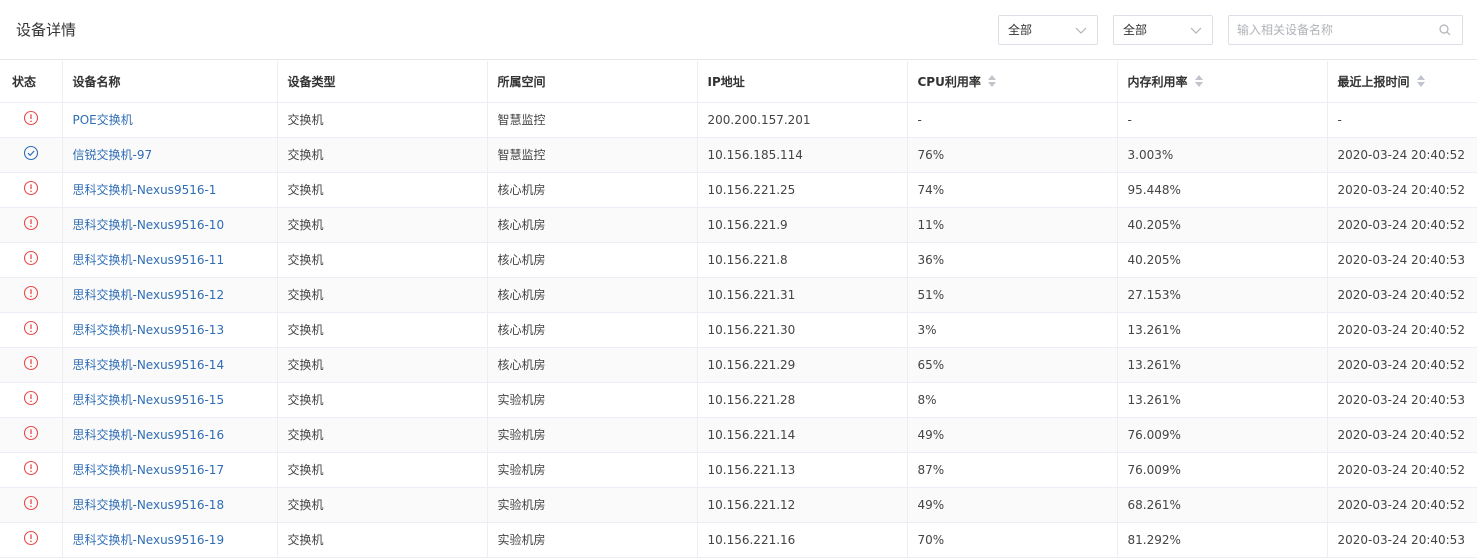  What do you see at coordinates (802, 82) in the screenshot?
I see `column-header-ip: IP地址` at bounding box center [802, 82].